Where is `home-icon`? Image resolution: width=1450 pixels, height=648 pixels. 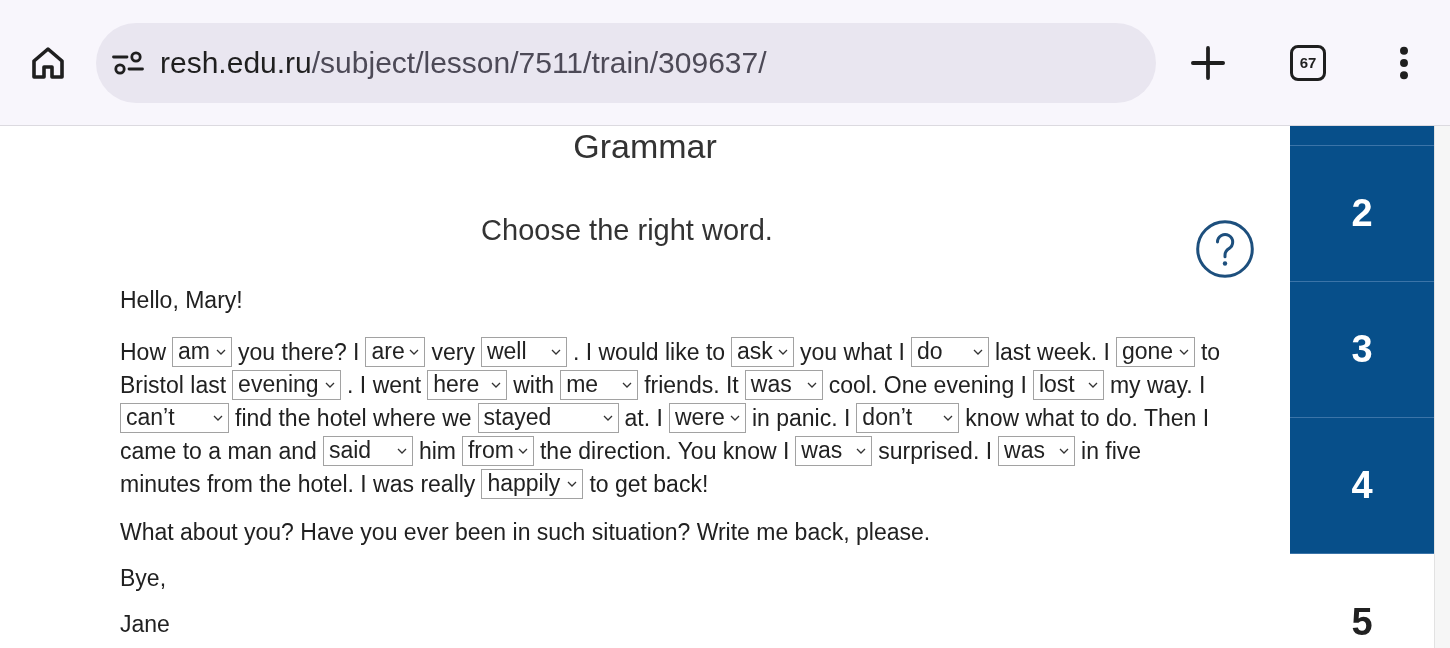 home-icon is located at coordinates (48, 62).